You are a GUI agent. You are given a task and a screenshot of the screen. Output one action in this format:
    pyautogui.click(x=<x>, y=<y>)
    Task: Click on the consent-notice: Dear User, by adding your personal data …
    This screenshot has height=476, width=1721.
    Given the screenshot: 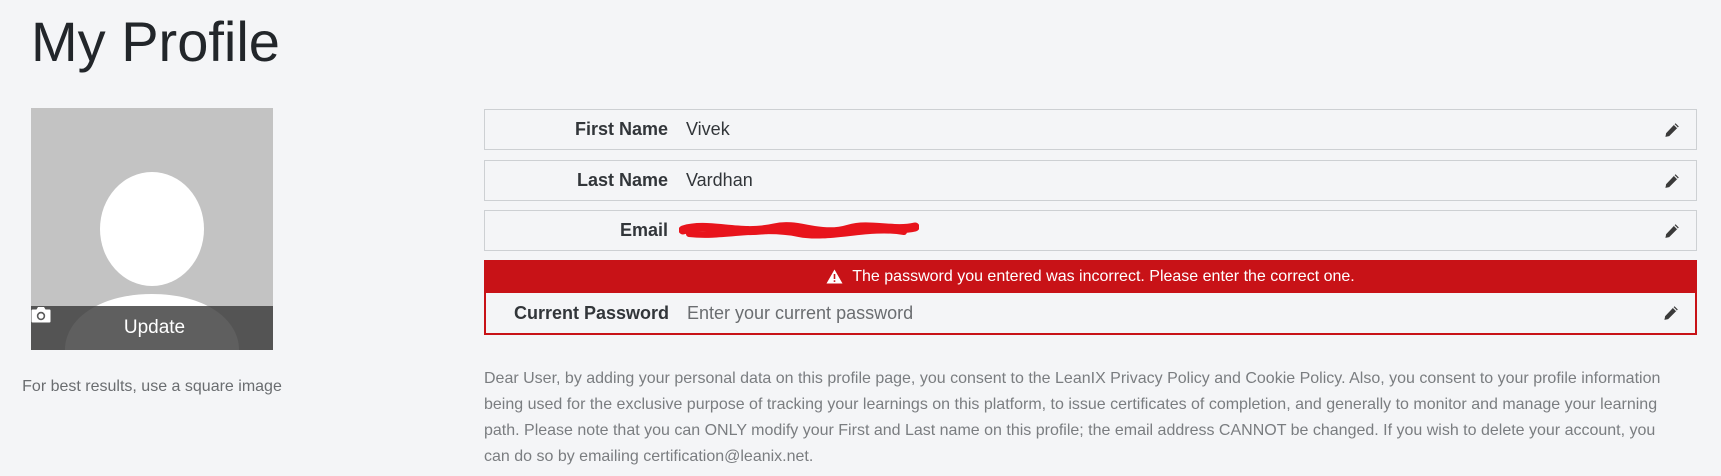 What is the action you would take?
    pyautogui.click(x=1072, y=417)
    